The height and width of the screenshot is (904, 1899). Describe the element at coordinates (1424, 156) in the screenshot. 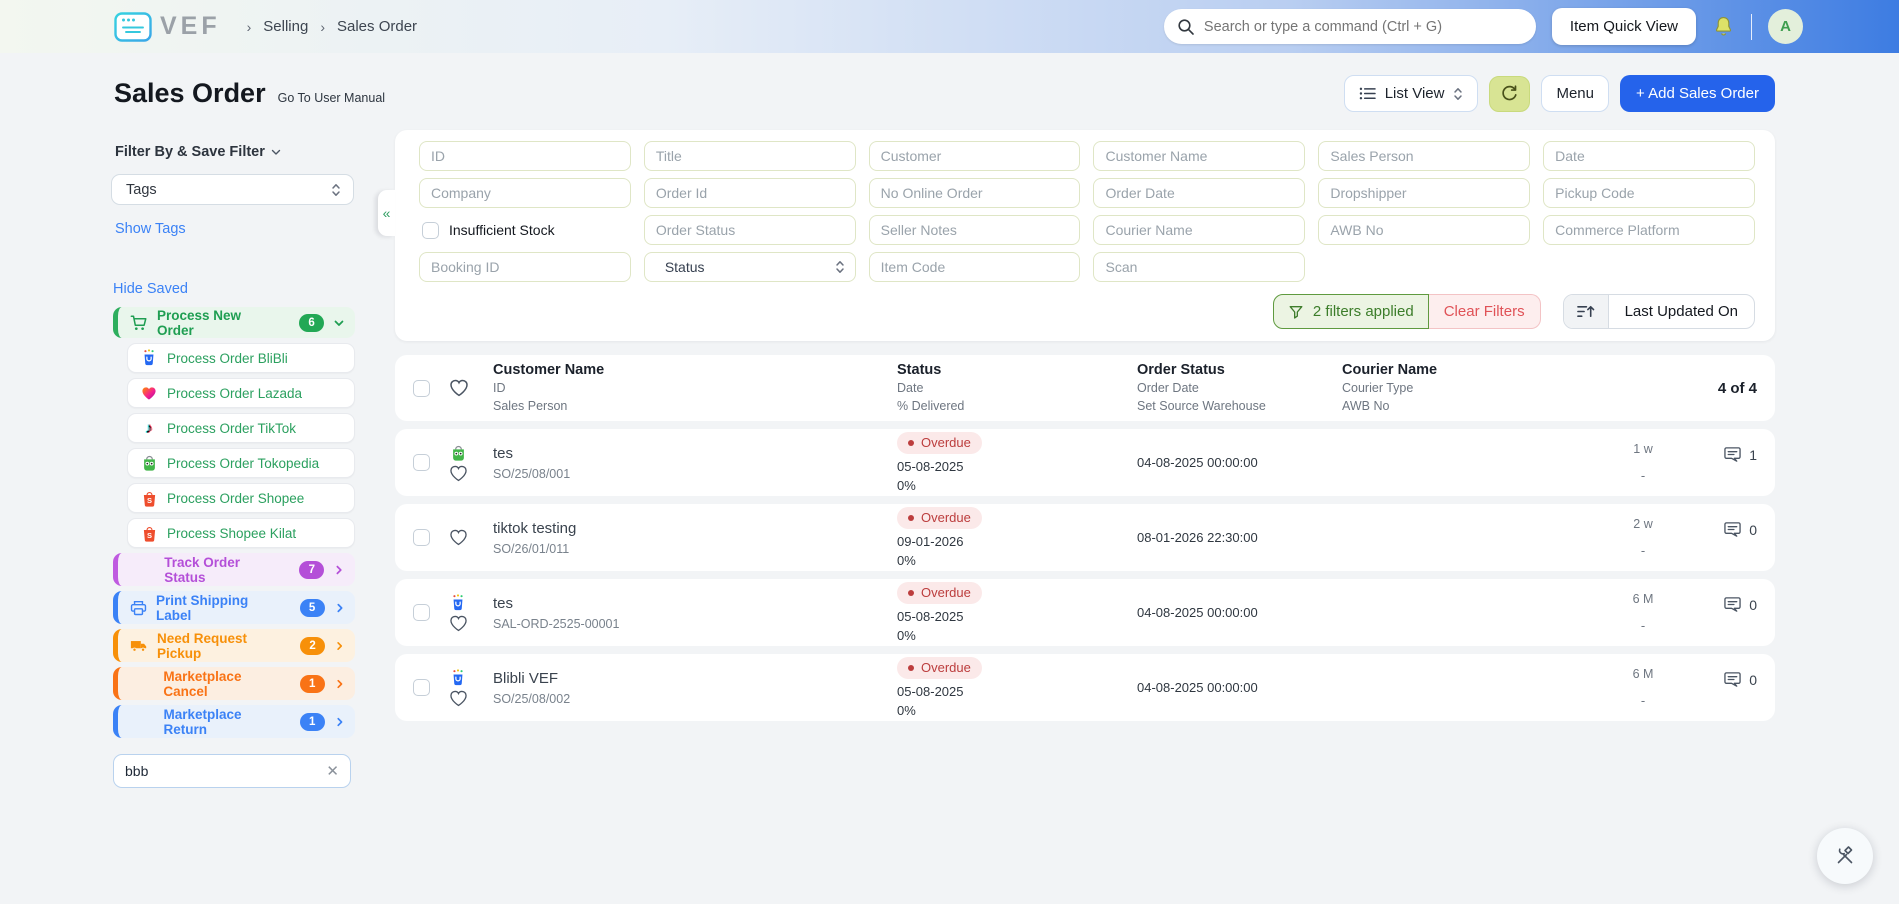

I see `filter-sales-person-input` at that location.